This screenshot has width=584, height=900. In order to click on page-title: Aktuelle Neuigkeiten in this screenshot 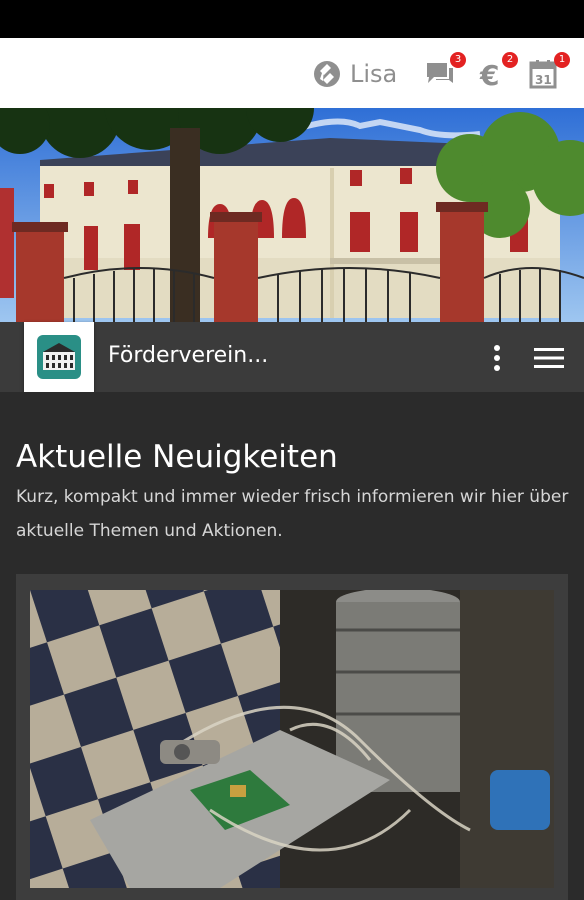, I will do `click(177, 456)`.